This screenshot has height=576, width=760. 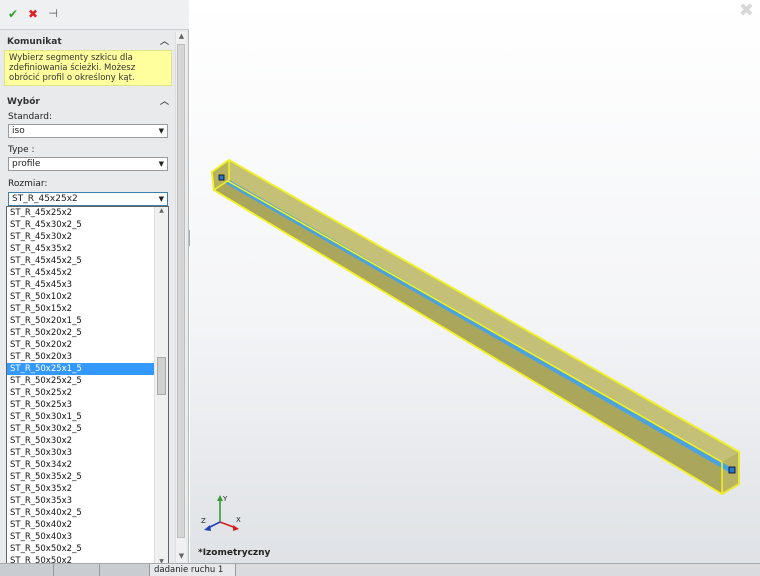 What do you see at coordinates (203, 521) in the screenshot?
I see `axis-z-label: Z` at bounding box center [203, 521].